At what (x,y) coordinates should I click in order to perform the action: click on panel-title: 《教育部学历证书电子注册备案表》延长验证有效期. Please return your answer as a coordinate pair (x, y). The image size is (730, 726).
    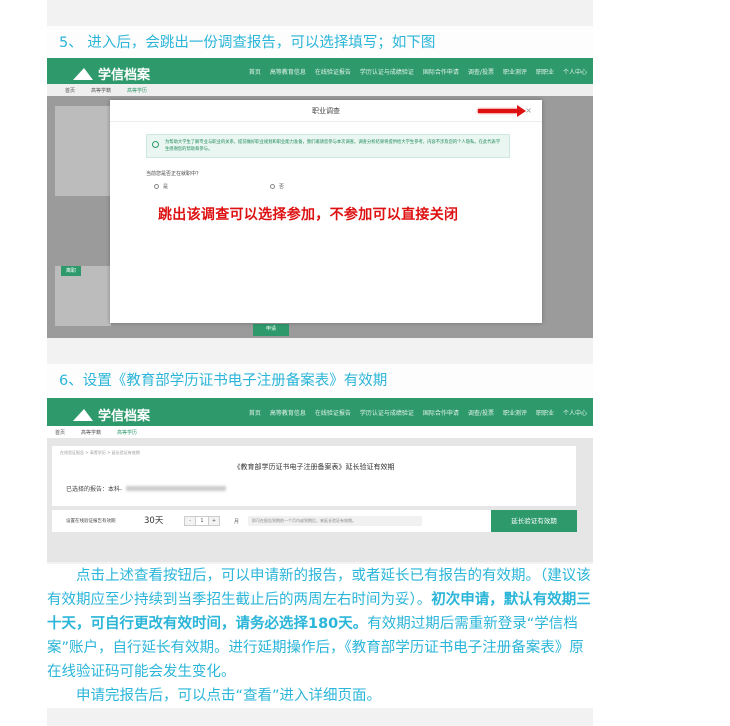
    Looking at the image, I should click on (314, 467).